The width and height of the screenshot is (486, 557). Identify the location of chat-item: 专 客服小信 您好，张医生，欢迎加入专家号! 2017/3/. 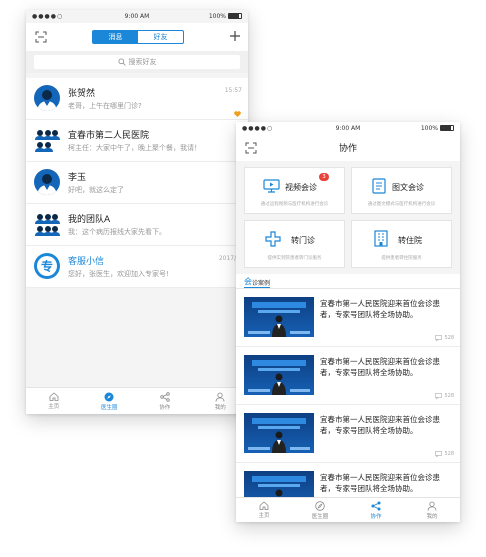
(137, 267).